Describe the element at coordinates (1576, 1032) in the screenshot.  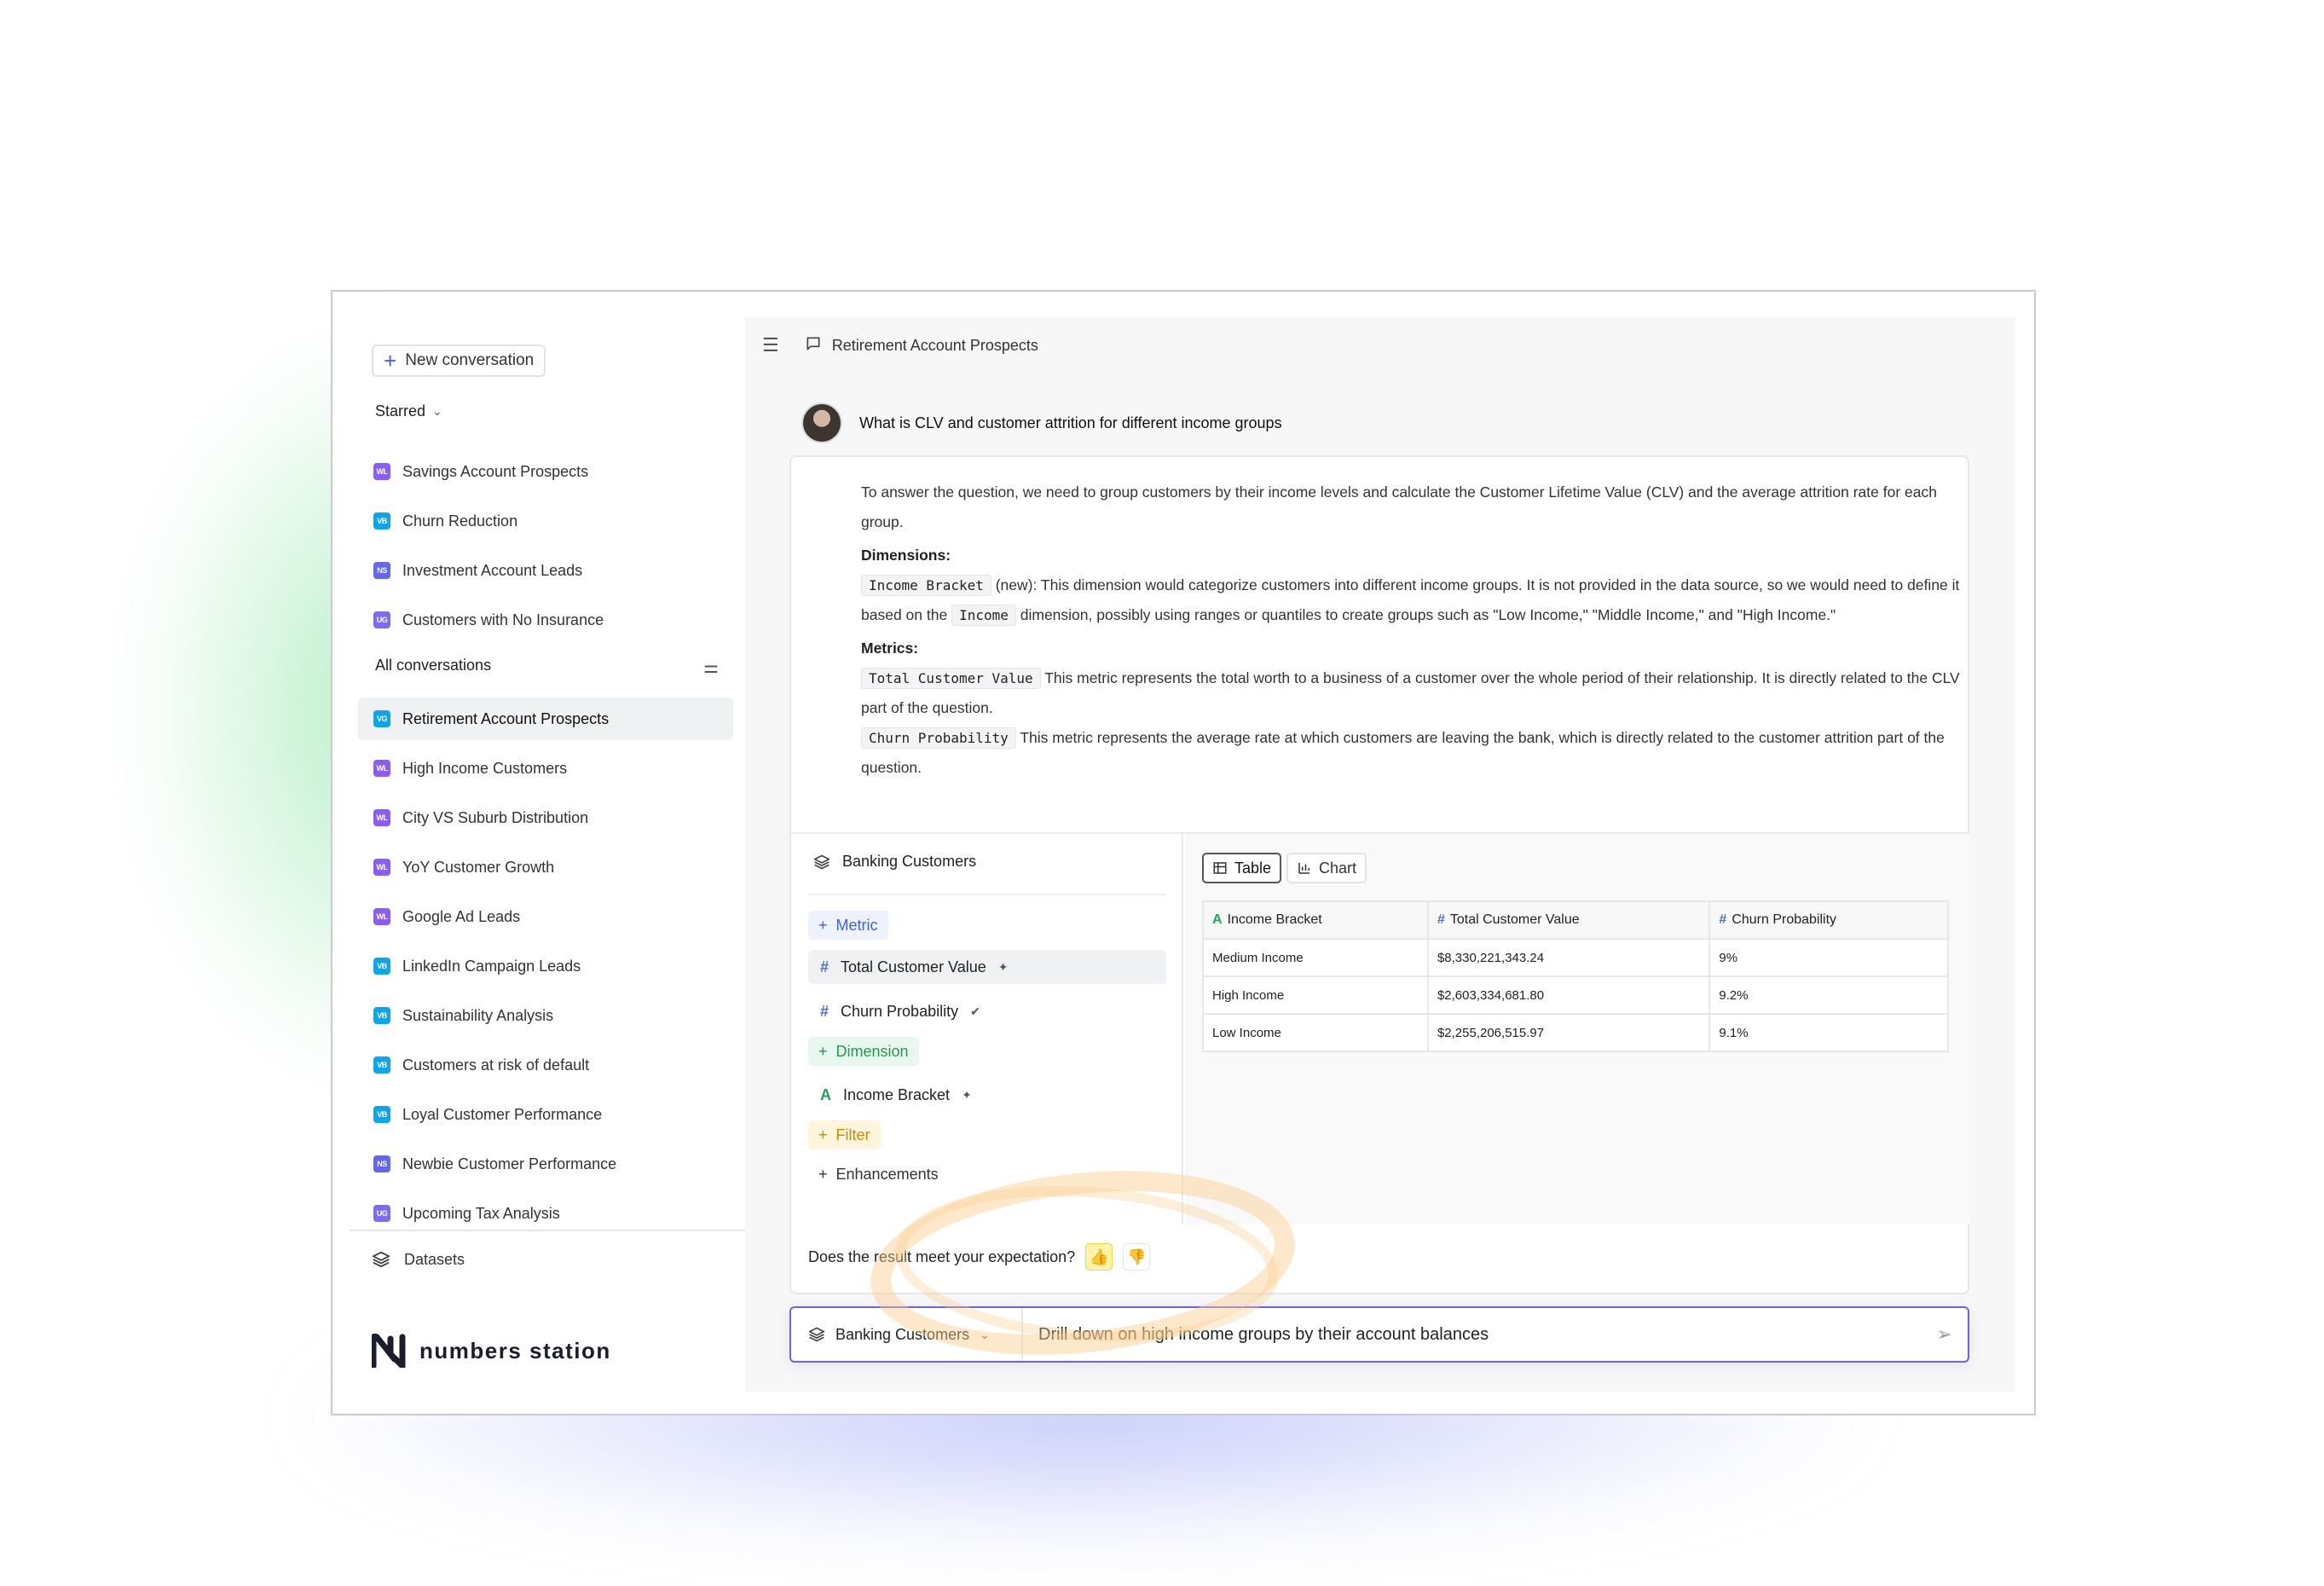
I see `table-row: Low Income $2,255,206,515.97 9.1%` at that location.